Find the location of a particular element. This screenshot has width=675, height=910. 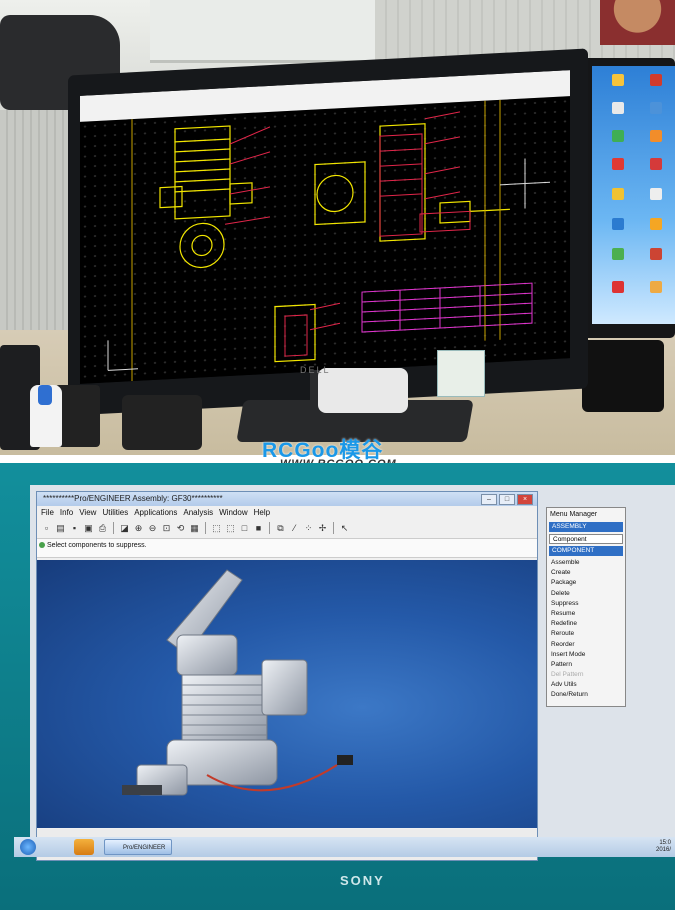

system-tray: 15:0 2016/ is located at coordinates (663, 847).